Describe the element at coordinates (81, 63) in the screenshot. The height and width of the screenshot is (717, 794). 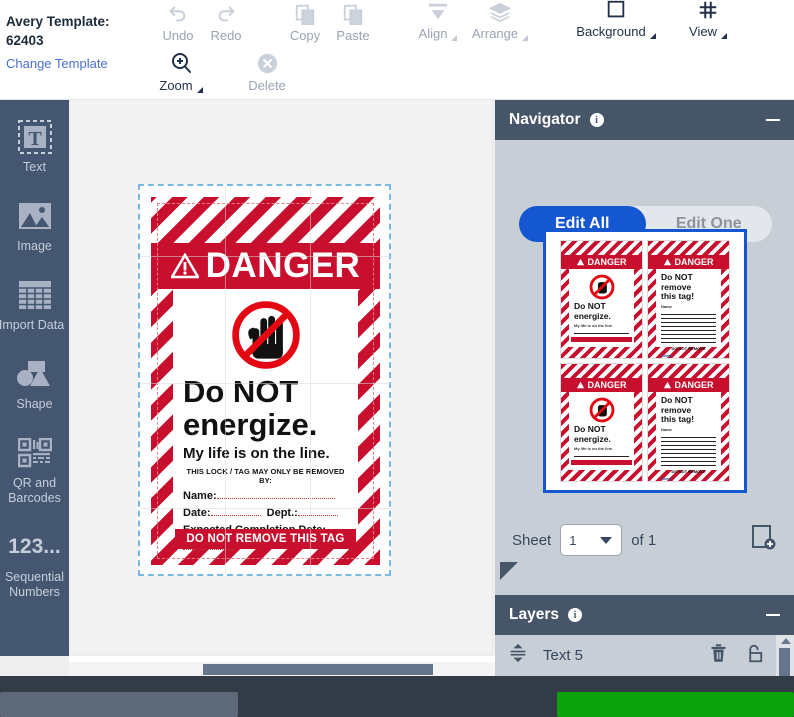
I see `change-template-link: Change Template` at that location.